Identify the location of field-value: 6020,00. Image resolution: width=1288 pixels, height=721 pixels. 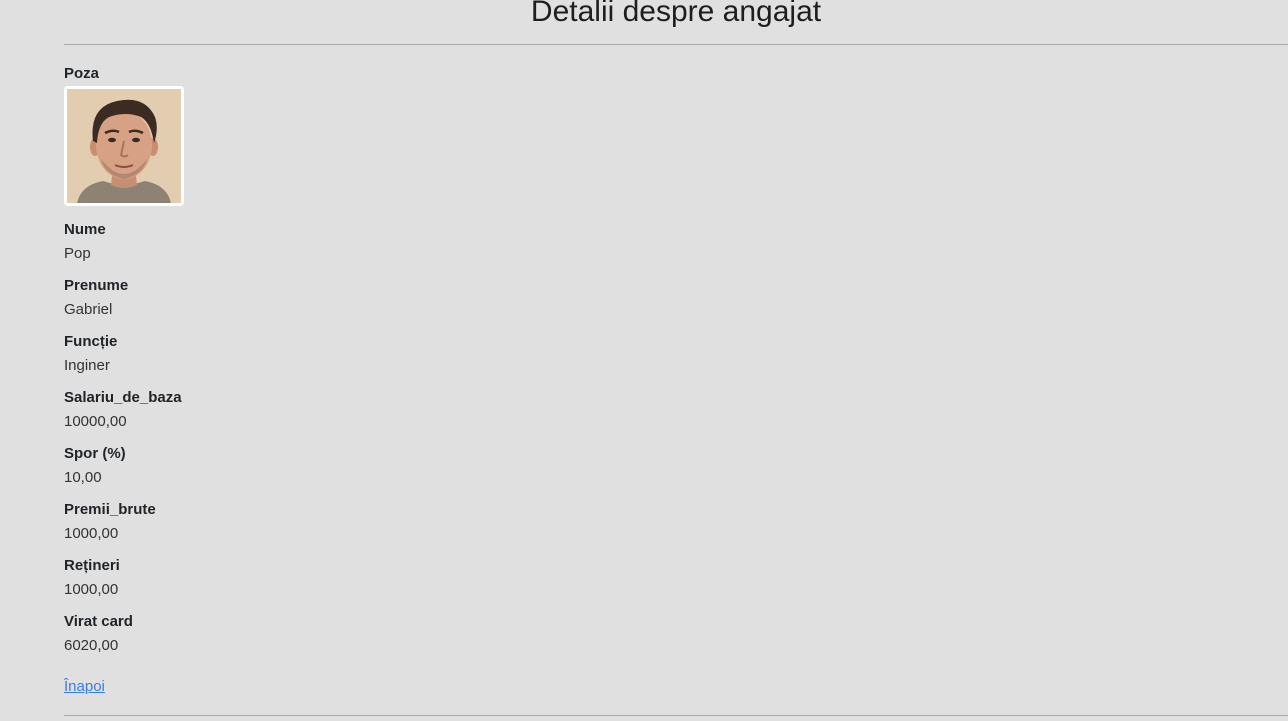
(91, 645).